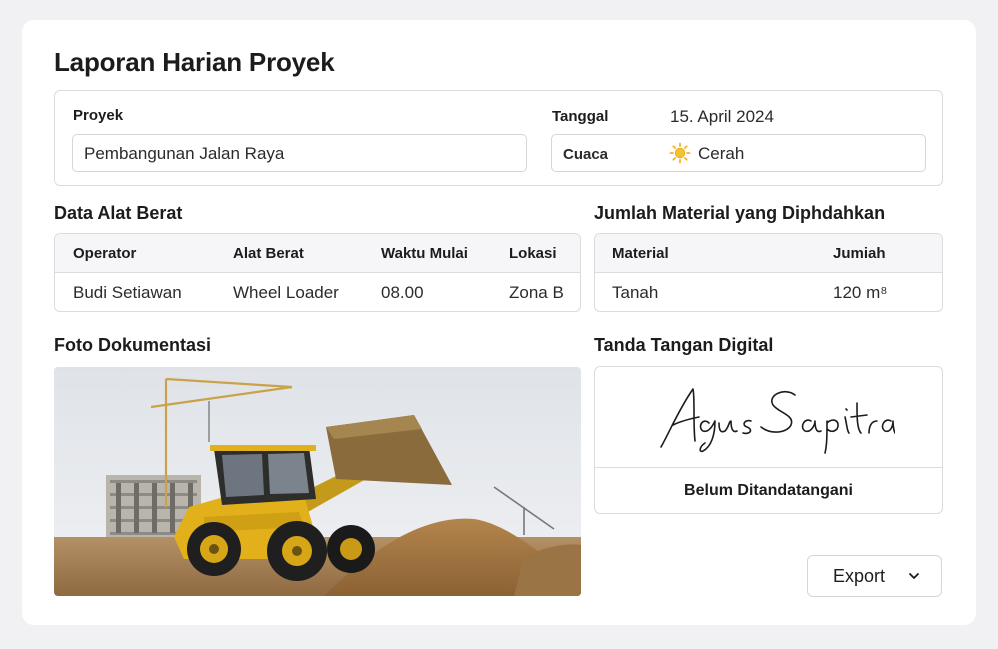 The image size is (998, 649). Describe the element at coordinates (194, 62) in the screenshot. I see `page-title: Laporan Harian Proyek` at that location.